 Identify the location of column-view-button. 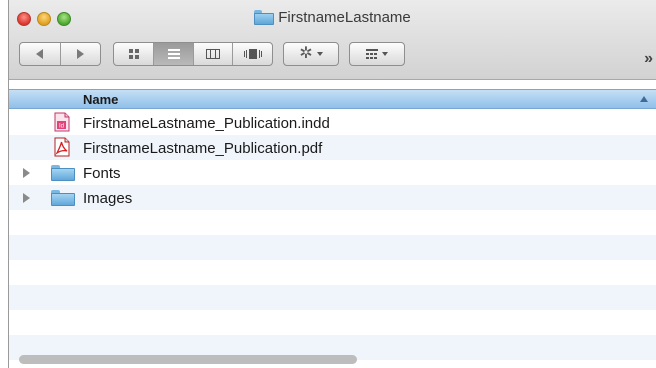
(212, 54).